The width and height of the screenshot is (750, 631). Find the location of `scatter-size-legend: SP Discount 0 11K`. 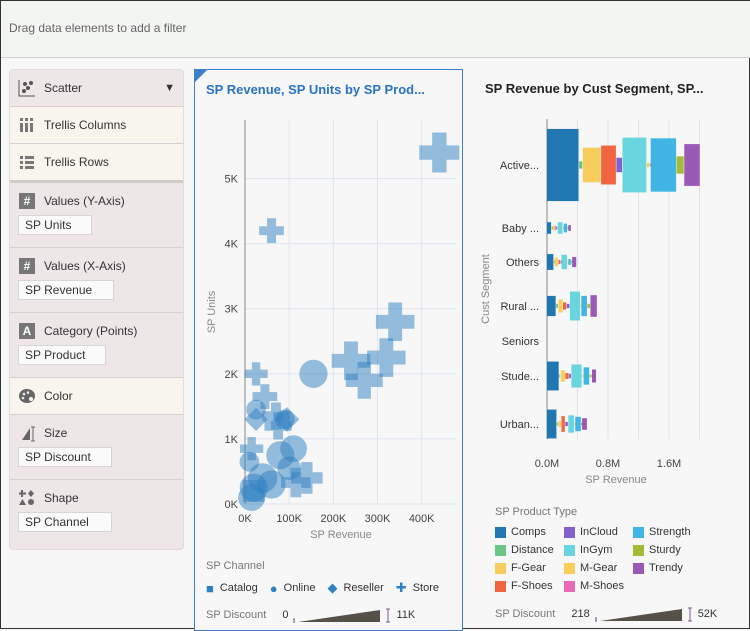

scatter-size-legend: SP Discount 0 11K is located at coordinates (310, 615).